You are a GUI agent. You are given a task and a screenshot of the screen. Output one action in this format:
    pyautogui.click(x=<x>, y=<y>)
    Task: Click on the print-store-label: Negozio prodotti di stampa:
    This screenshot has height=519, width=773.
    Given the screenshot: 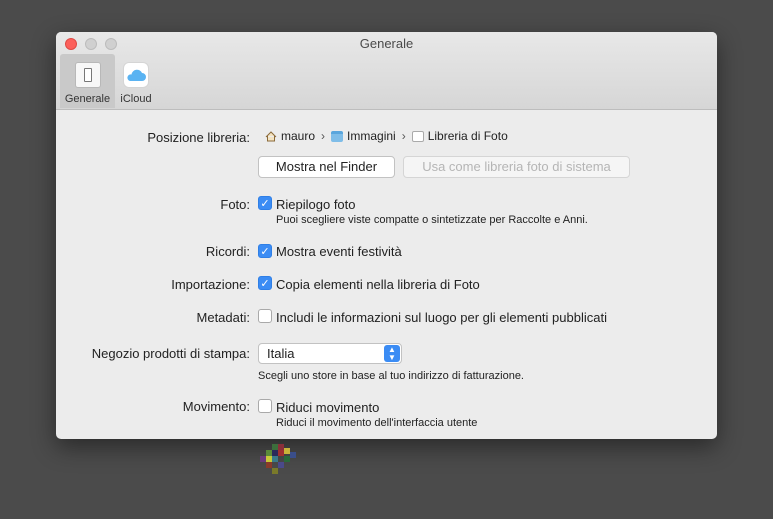 What is the action you would take?
    pyautogui.click(x=170, y=353)
    